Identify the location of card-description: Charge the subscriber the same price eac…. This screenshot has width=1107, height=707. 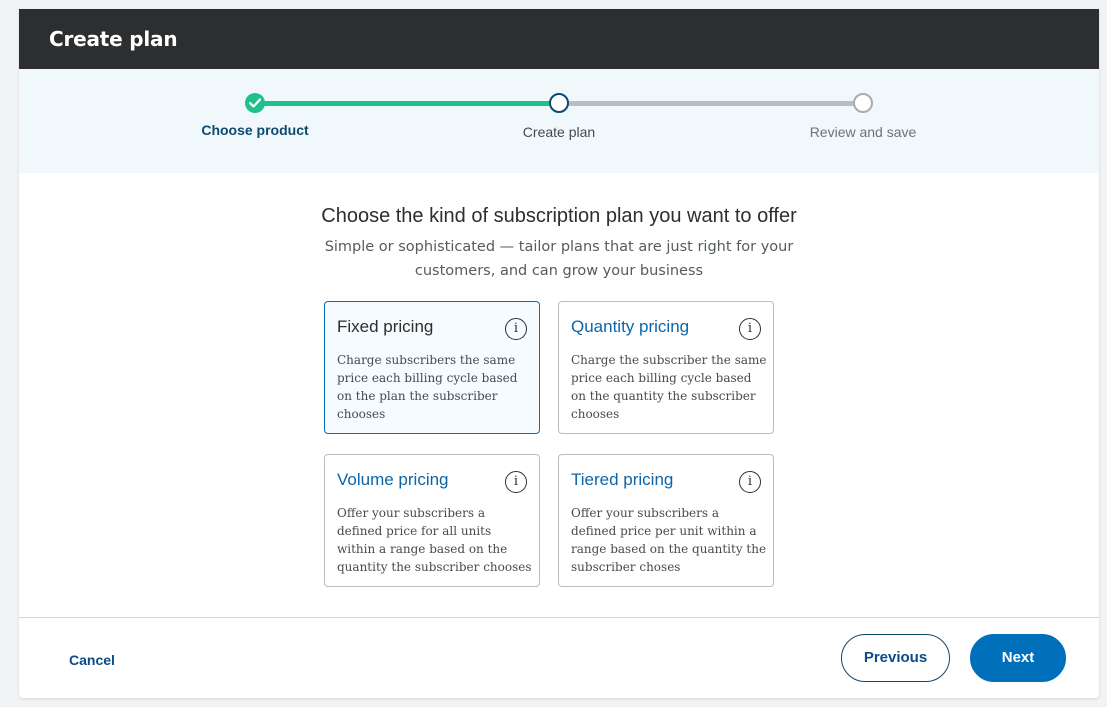
(669, 387).